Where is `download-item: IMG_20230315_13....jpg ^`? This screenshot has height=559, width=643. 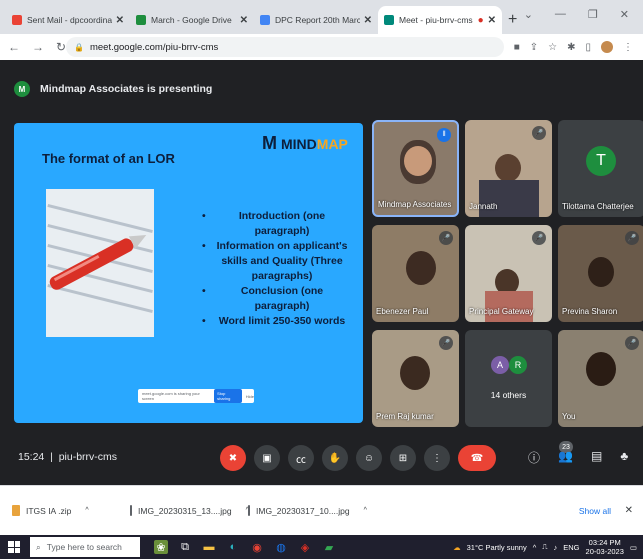
download-item: IMG_20230315_13....jpg ^ is located at coordinates (189, 510).